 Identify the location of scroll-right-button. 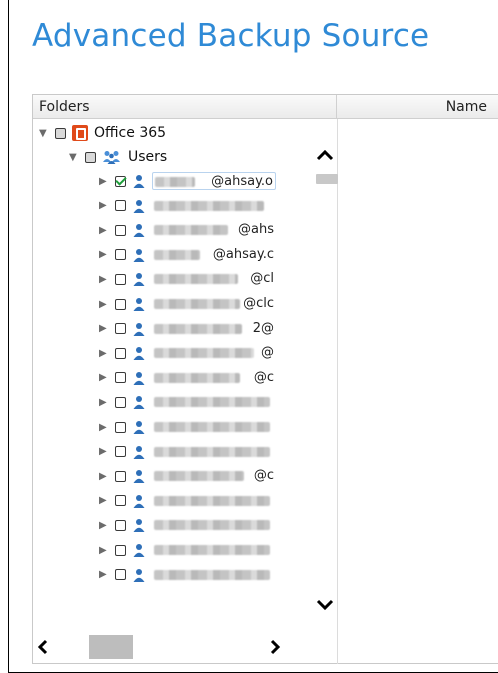
(275, 649).